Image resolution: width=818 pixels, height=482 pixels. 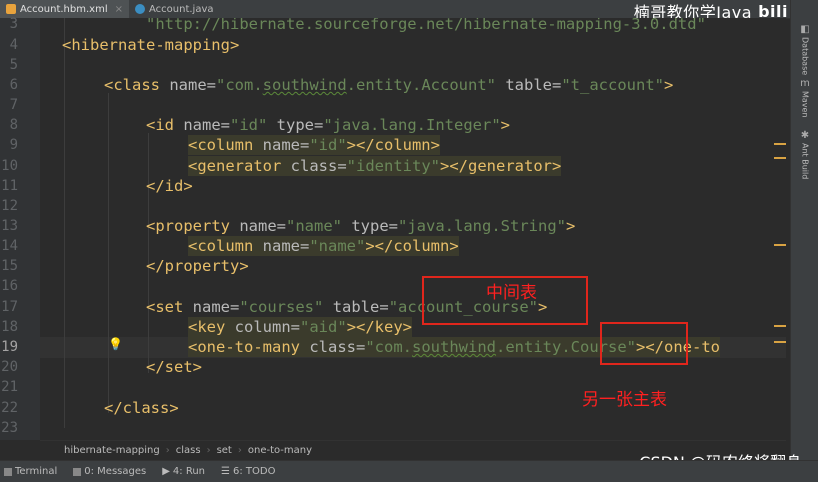 What do you see at coordinates (109, 471) in the screenshot?
I see `messages-tool-button: 0: Messages` at bounding box center [109, 471].